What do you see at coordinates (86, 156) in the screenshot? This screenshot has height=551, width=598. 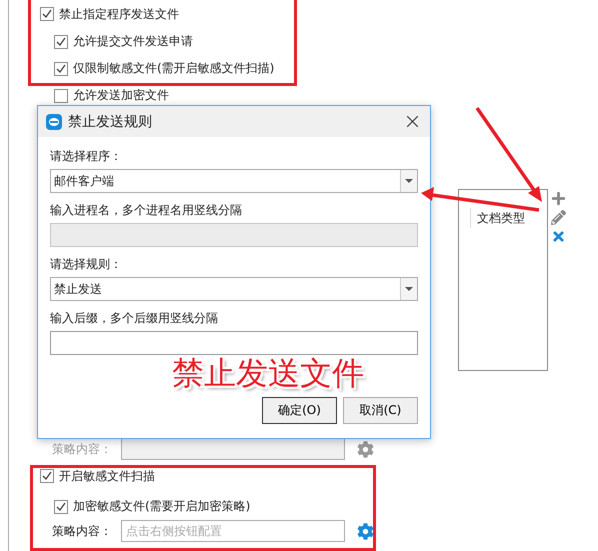 I see `field-label: 请选择程序：` at bounding box center [86, 156].